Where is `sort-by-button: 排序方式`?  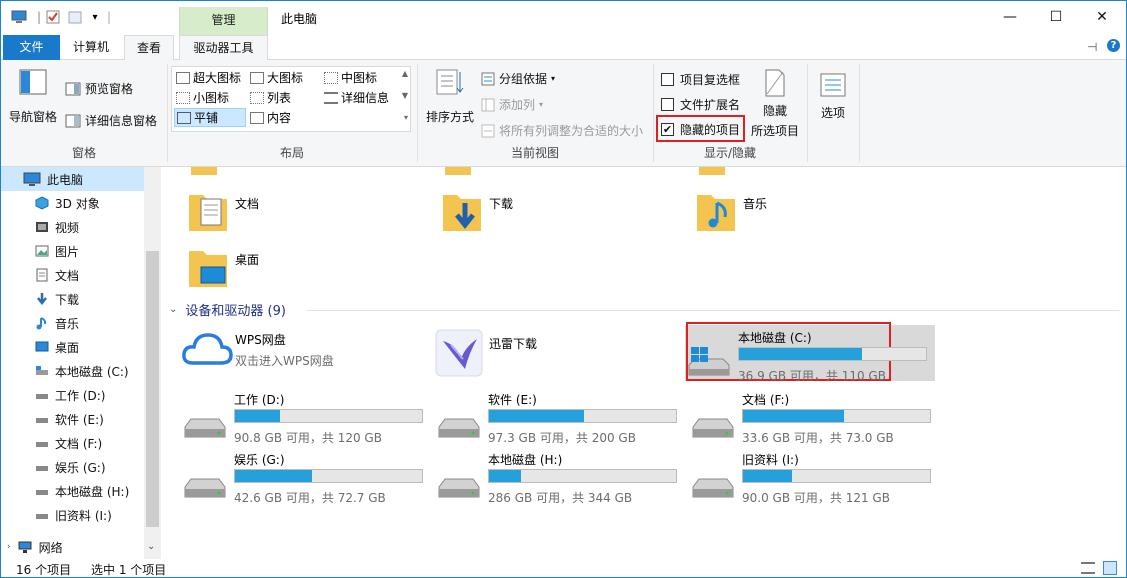 sort-by-button: 排序方式 is located at coordinates (450, 96).